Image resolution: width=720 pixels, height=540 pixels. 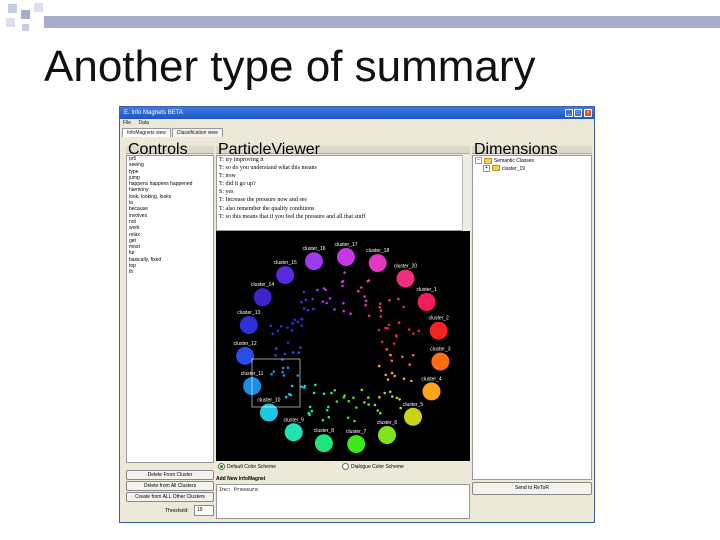 I want to click on expand-icon: +, so click(x=486, y=168).